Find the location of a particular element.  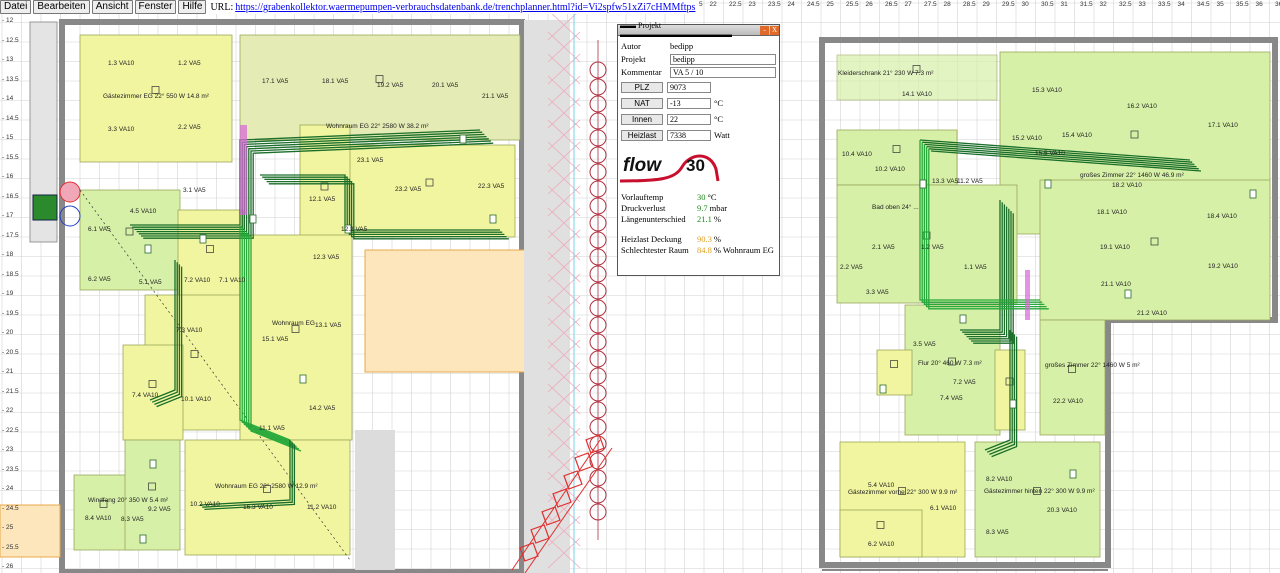

menu-fenster: Fenster is located at coordinates (155, 7).